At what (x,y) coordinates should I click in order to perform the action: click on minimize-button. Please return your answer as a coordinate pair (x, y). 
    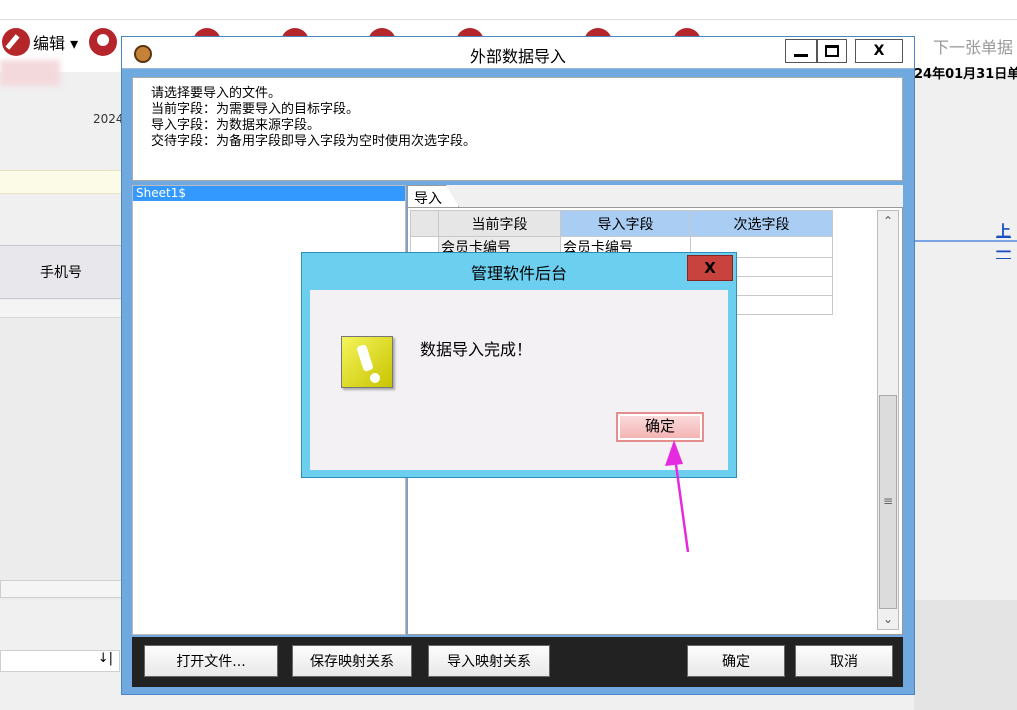
    Looking at the image, I should click on (801, 51).